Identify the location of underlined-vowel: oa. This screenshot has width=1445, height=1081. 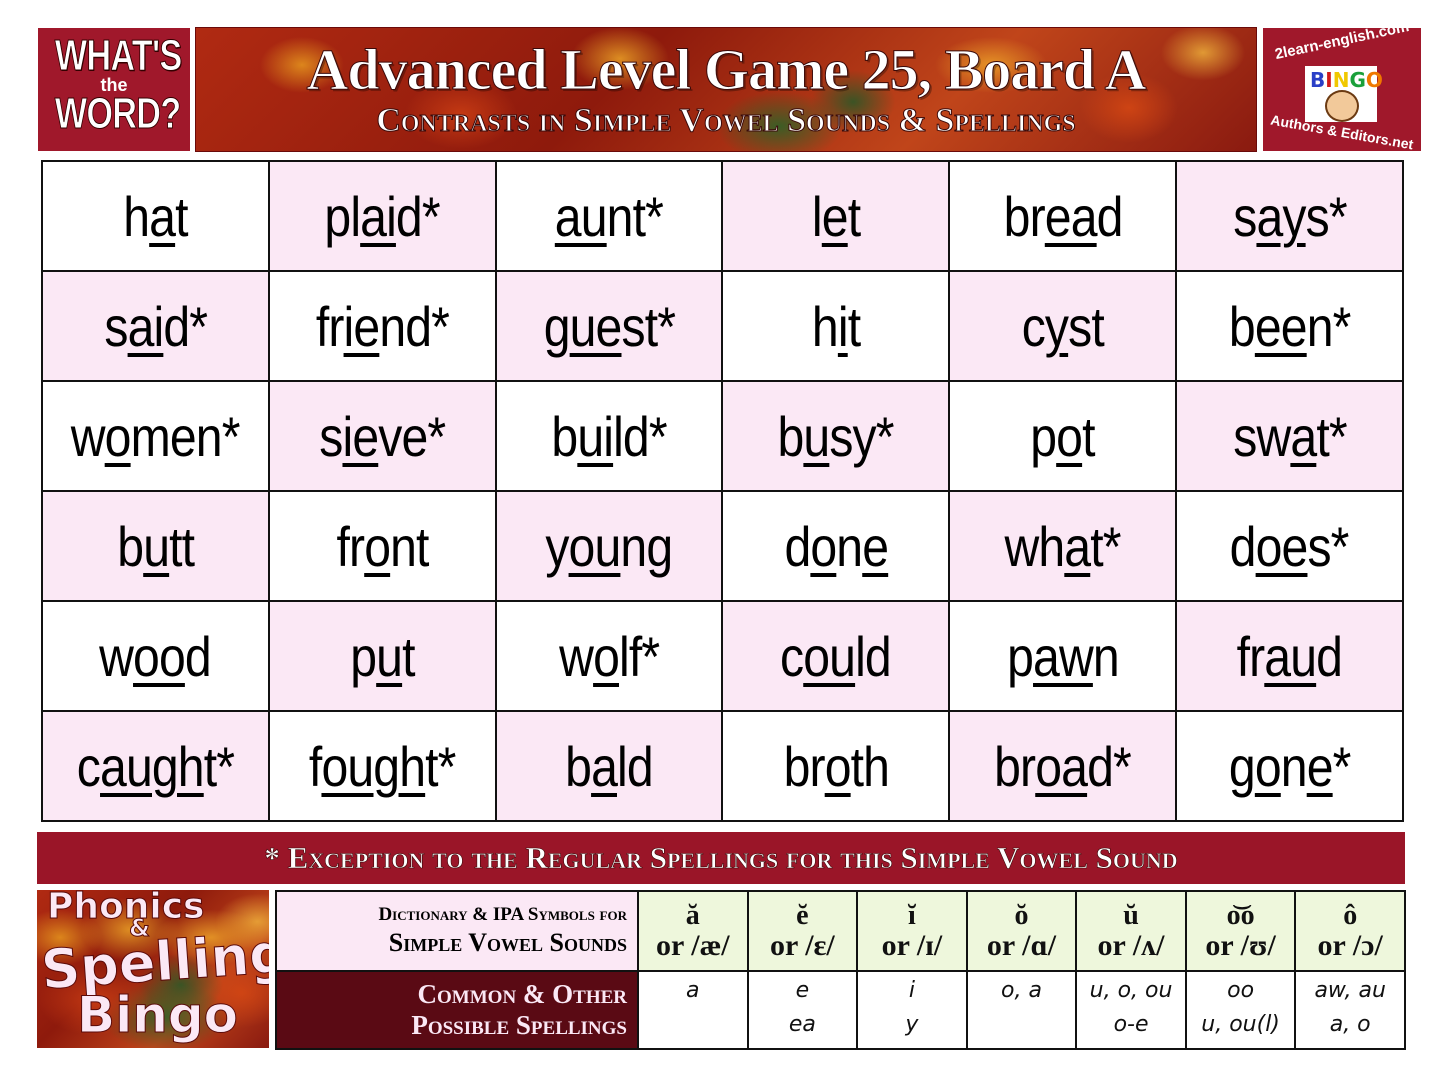
(1061, 766).